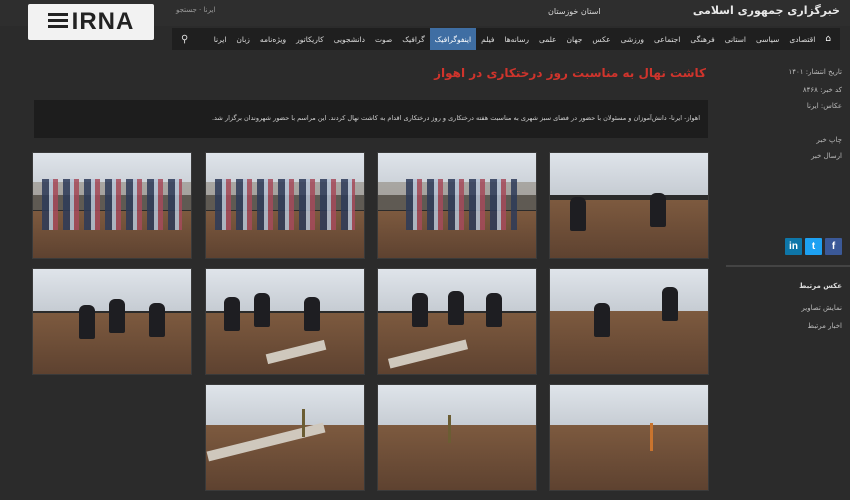 The image size is (850, 500). What do you see at coordinates (702, 39) in the screenshot?
I see `nav-item-3: فرهنگی` at bounding box center [702, 39].